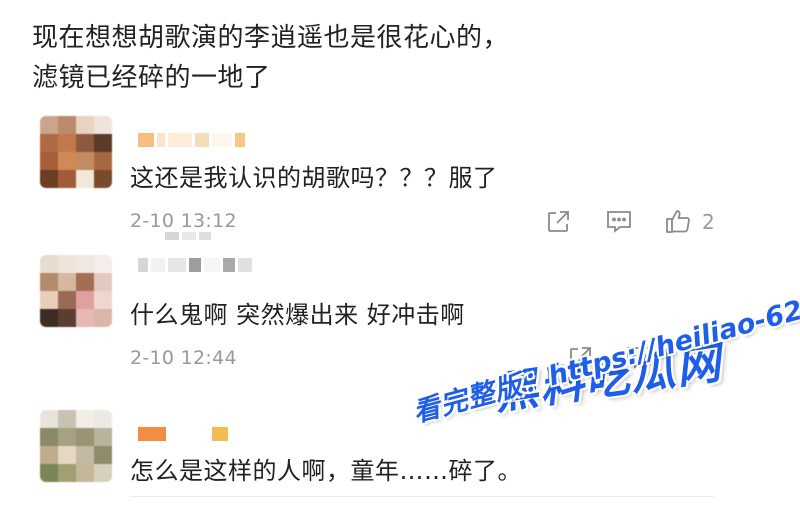 Image resolution: width=800 pixels, height=509 pixels. Describe the element at coordinates (297, 315) in the screenshot. I see `comment-text: 什么鬼啊 突然爆出来 好冲击啊` at that location.